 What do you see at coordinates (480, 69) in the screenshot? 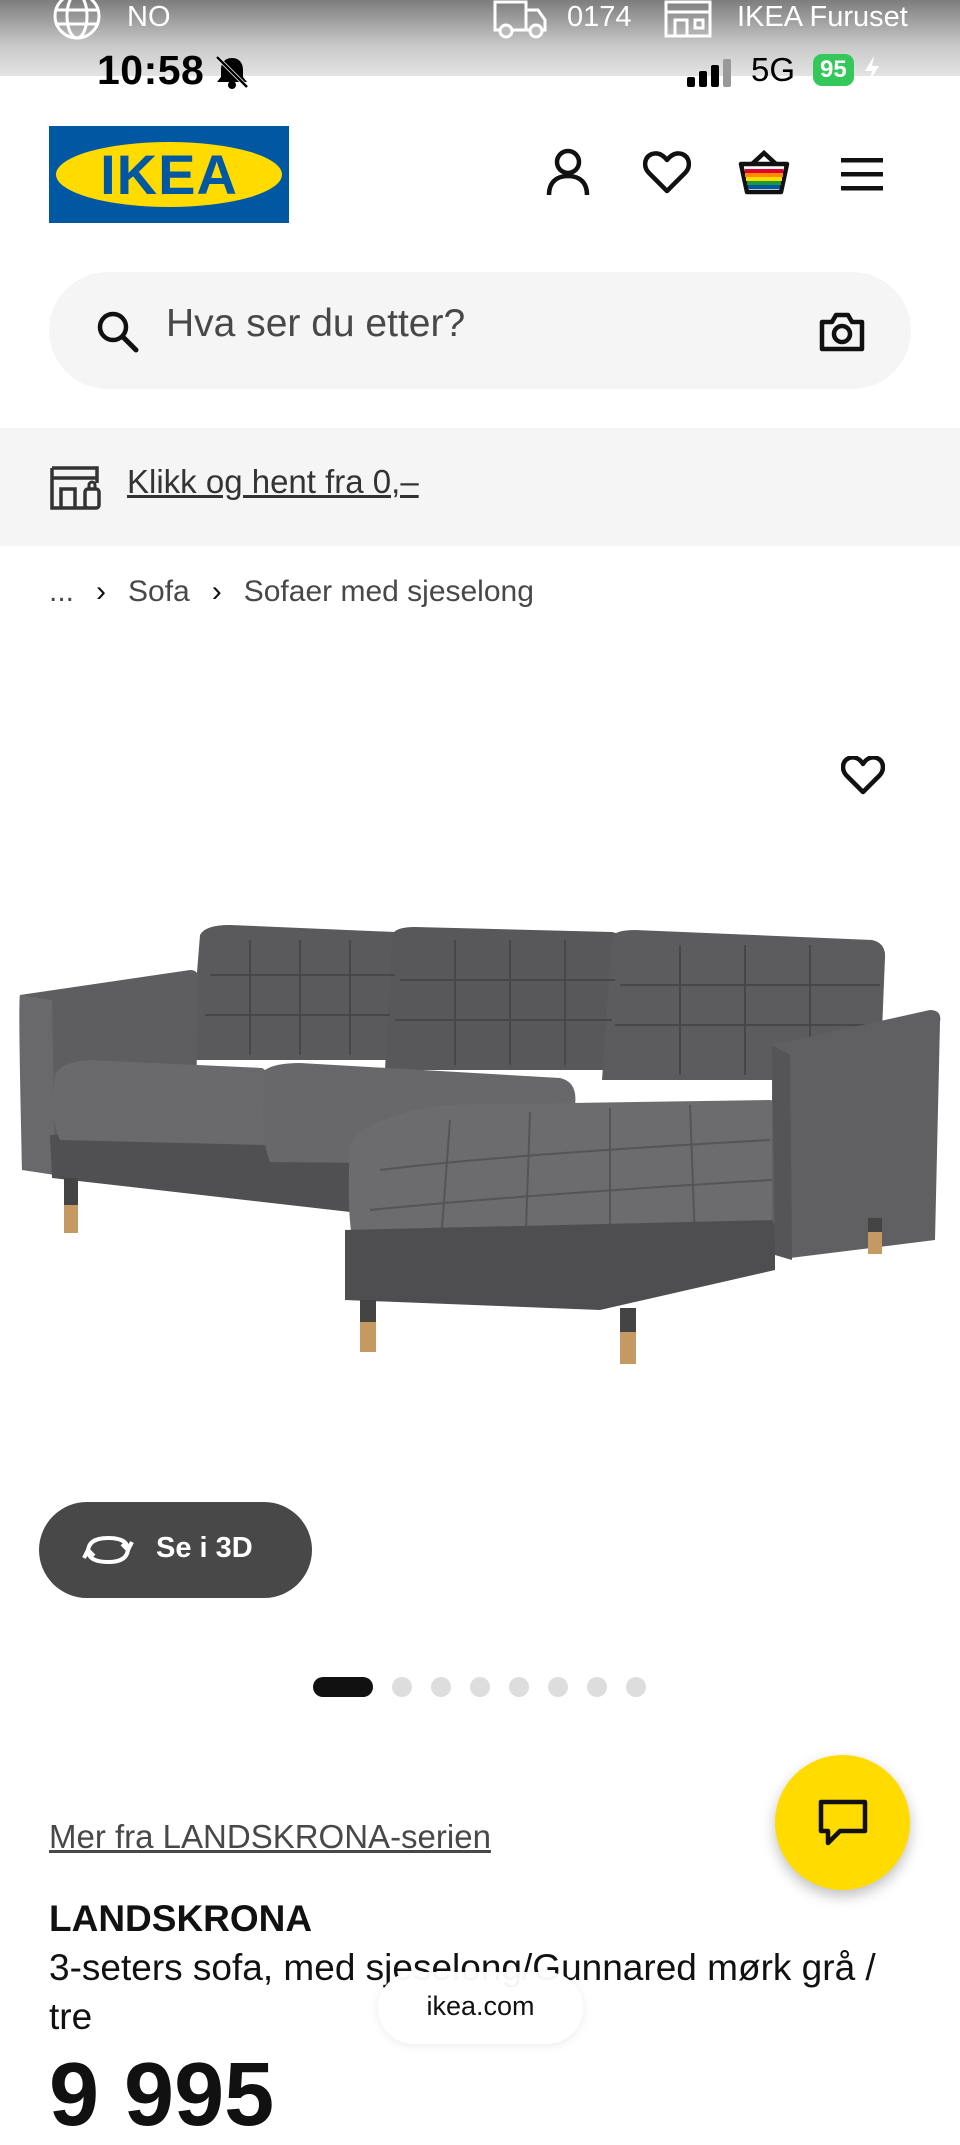
I see `status-bar: 10:58 5G 95` at bounding box center [480, 69].